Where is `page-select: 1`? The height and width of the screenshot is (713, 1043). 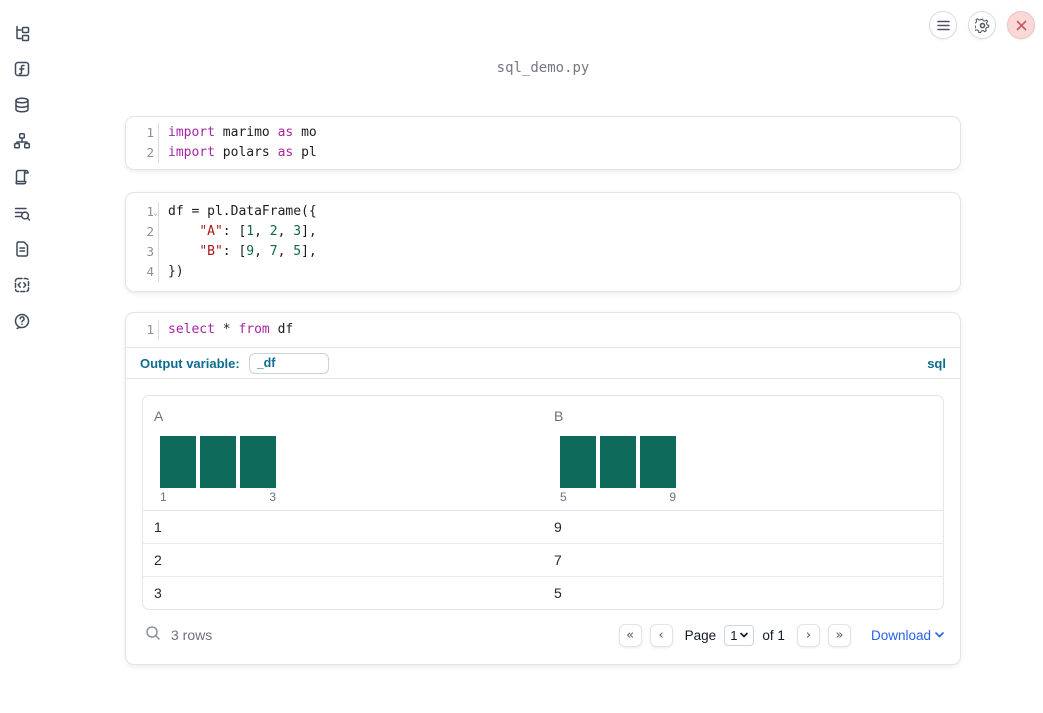
page-select: 1 is located at coordinates (739, 635).